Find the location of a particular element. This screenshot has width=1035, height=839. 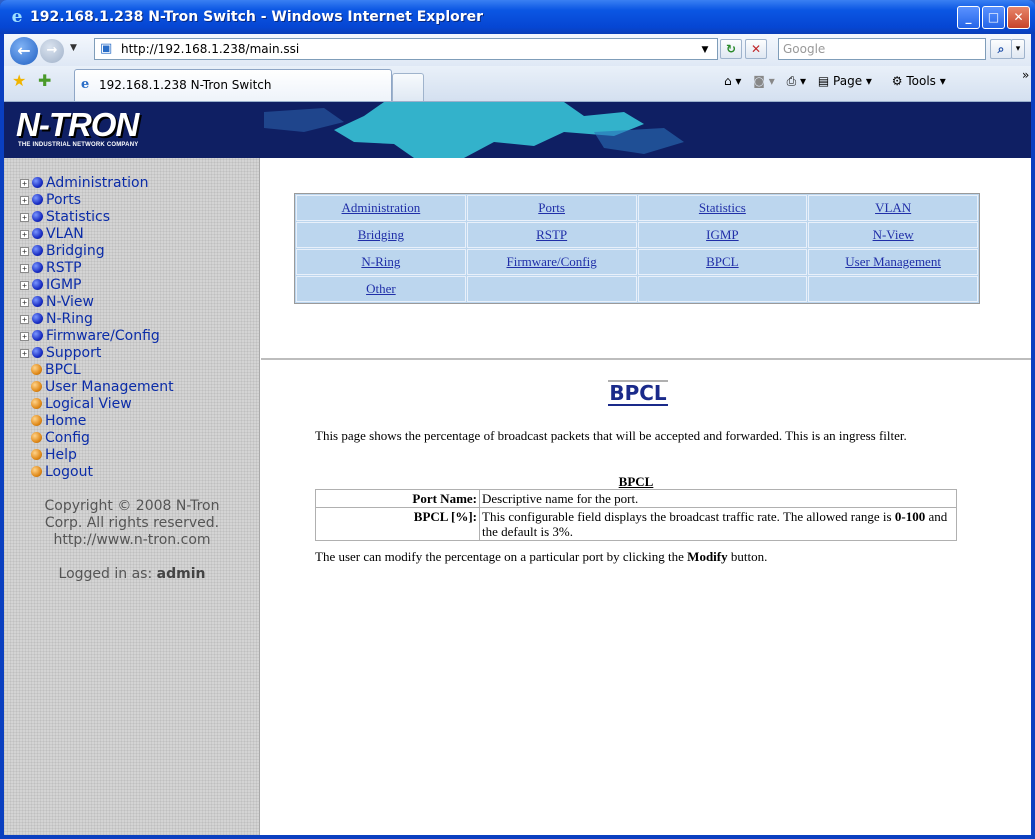

menu-cell: Bridging is located at coordinates (381, 235).